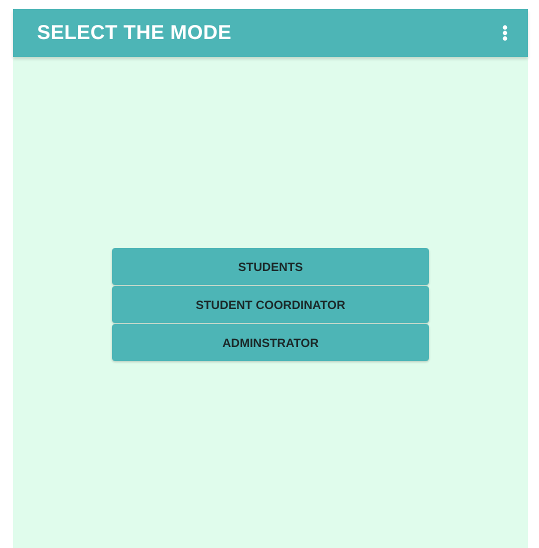  Describe the element at coordinates (270, 342) in the screenshot. I see `mode-button: ADMINSTRATOR` at that location.